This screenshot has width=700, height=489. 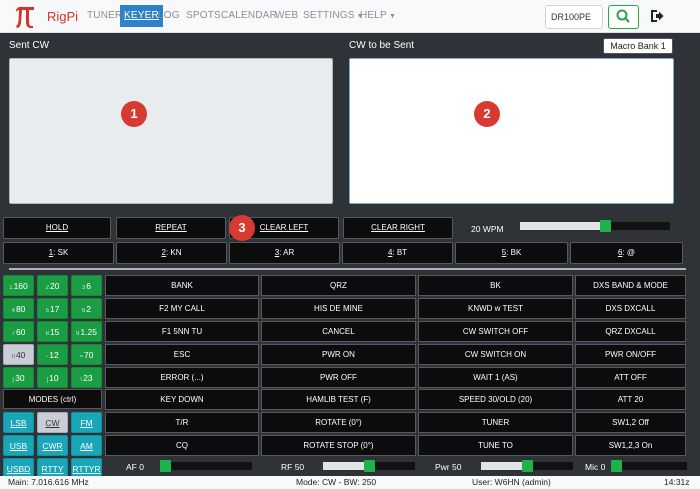 I want to click on band-label: 20, so click(x=54, y=286).